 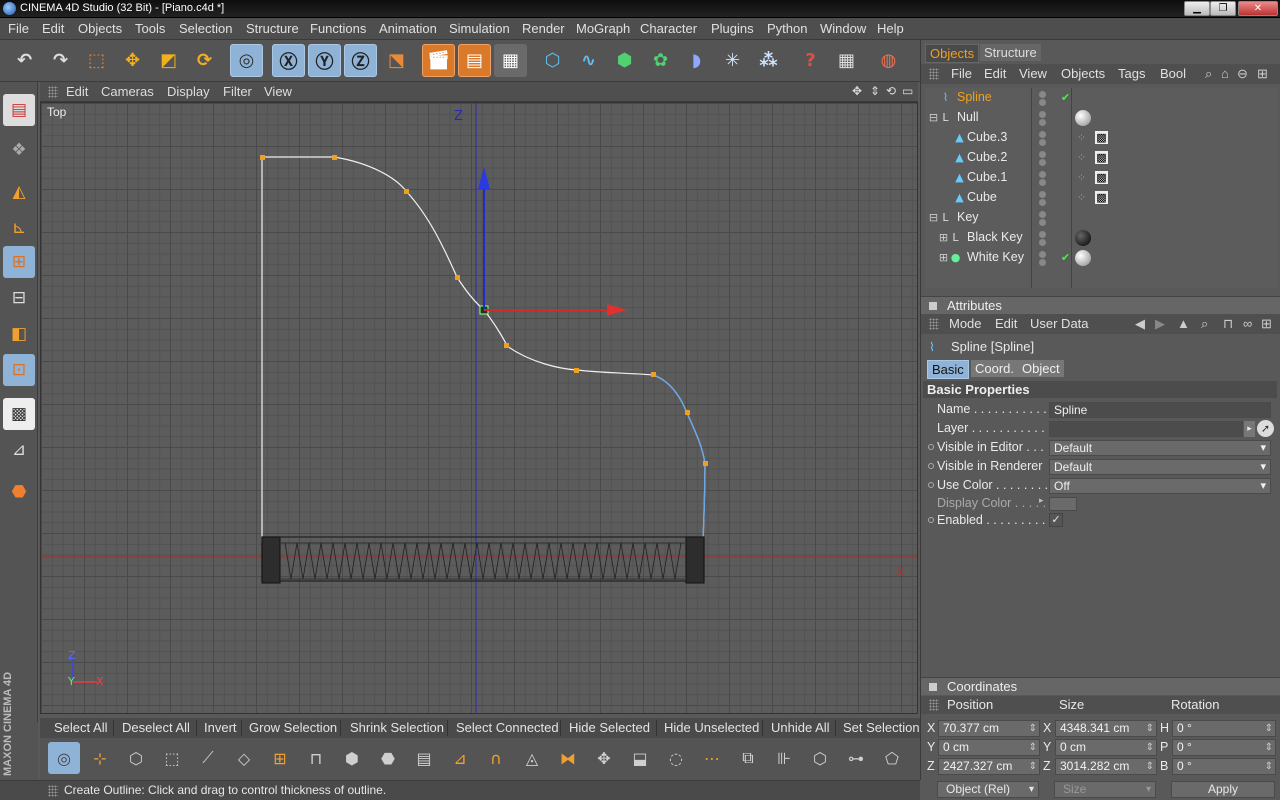 I want to click on menu-functions: Functions, so click(x=338, y=28).